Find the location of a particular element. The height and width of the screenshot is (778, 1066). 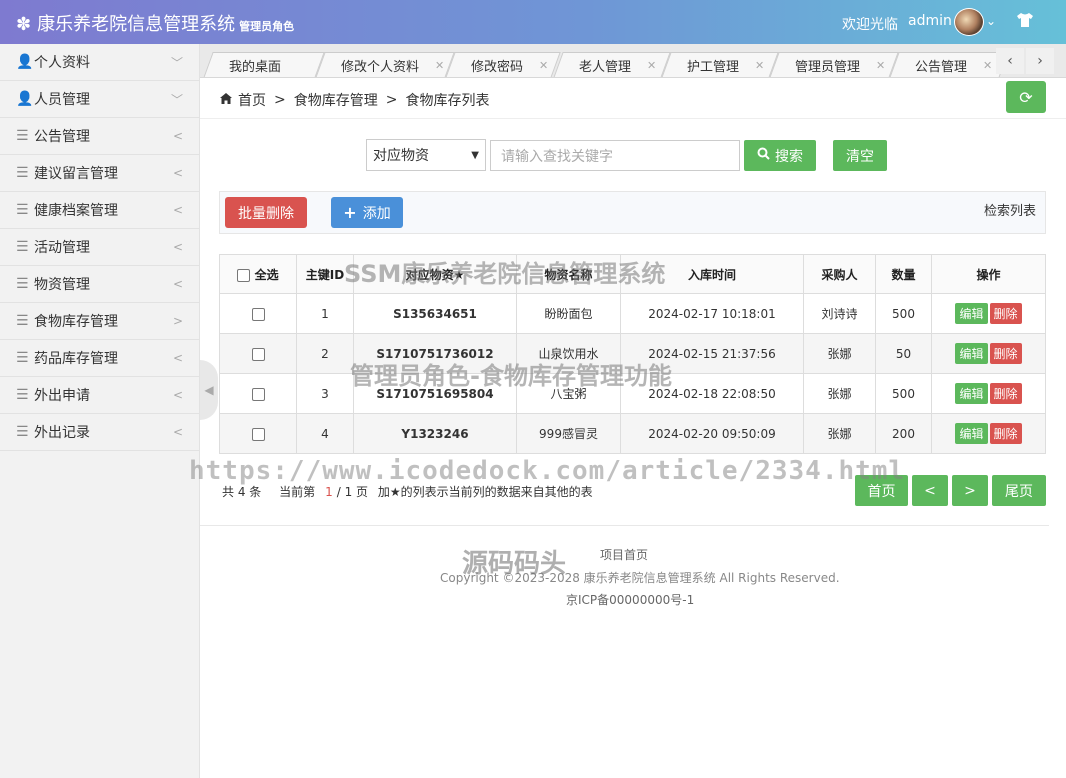

cell-supply: S135634651 is located at coordinates (435, 313).